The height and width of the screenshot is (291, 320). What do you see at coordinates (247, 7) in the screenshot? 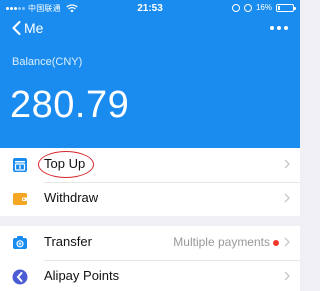
I see `alarm-icon` at bounding box center [247, 7].